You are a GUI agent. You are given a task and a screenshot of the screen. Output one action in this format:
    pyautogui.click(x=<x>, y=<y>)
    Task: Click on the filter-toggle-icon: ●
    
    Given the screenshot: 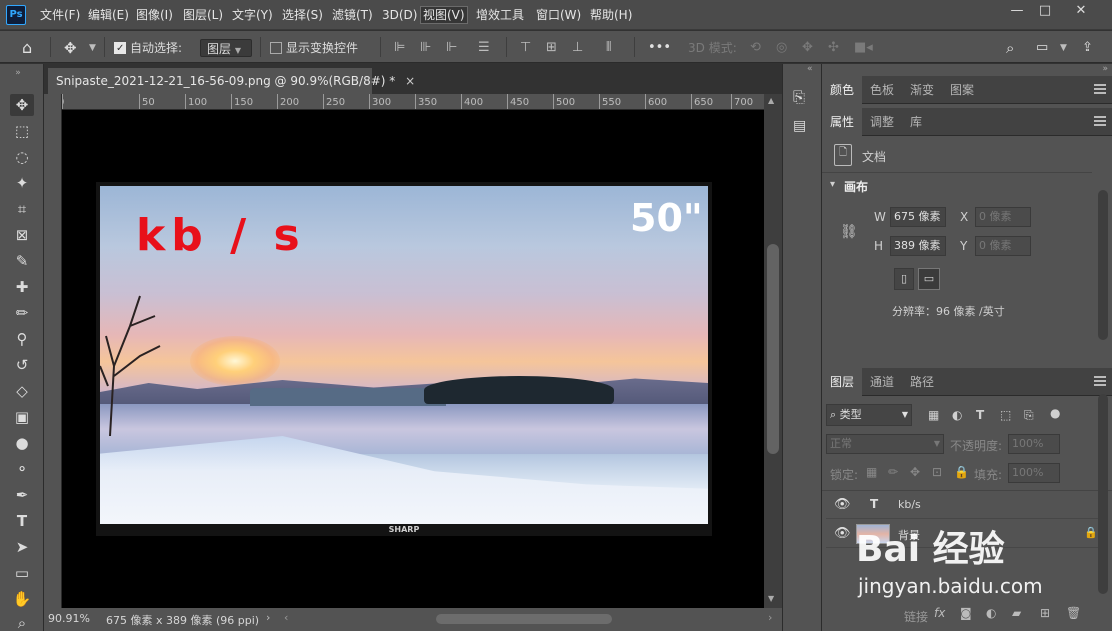 What is the action you would take?
    pyautogui.click(x=1055, y=413)
    